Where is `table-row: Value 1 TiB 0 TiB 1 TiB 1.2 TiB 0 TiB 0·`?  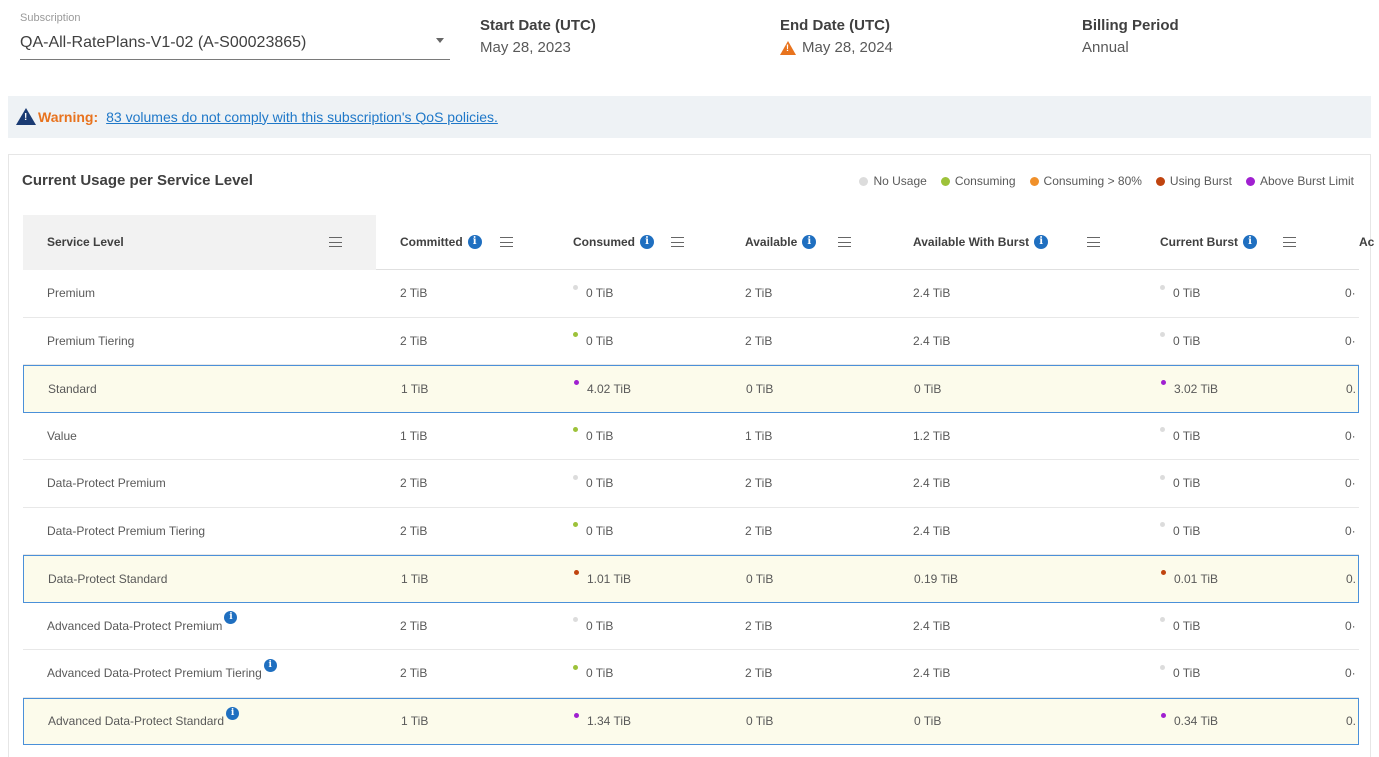
table-row: Value 1 TiB 0 TiB 1 TiB 1.2 TiB 0 TiB 0· is located at coordinates (691, 436).